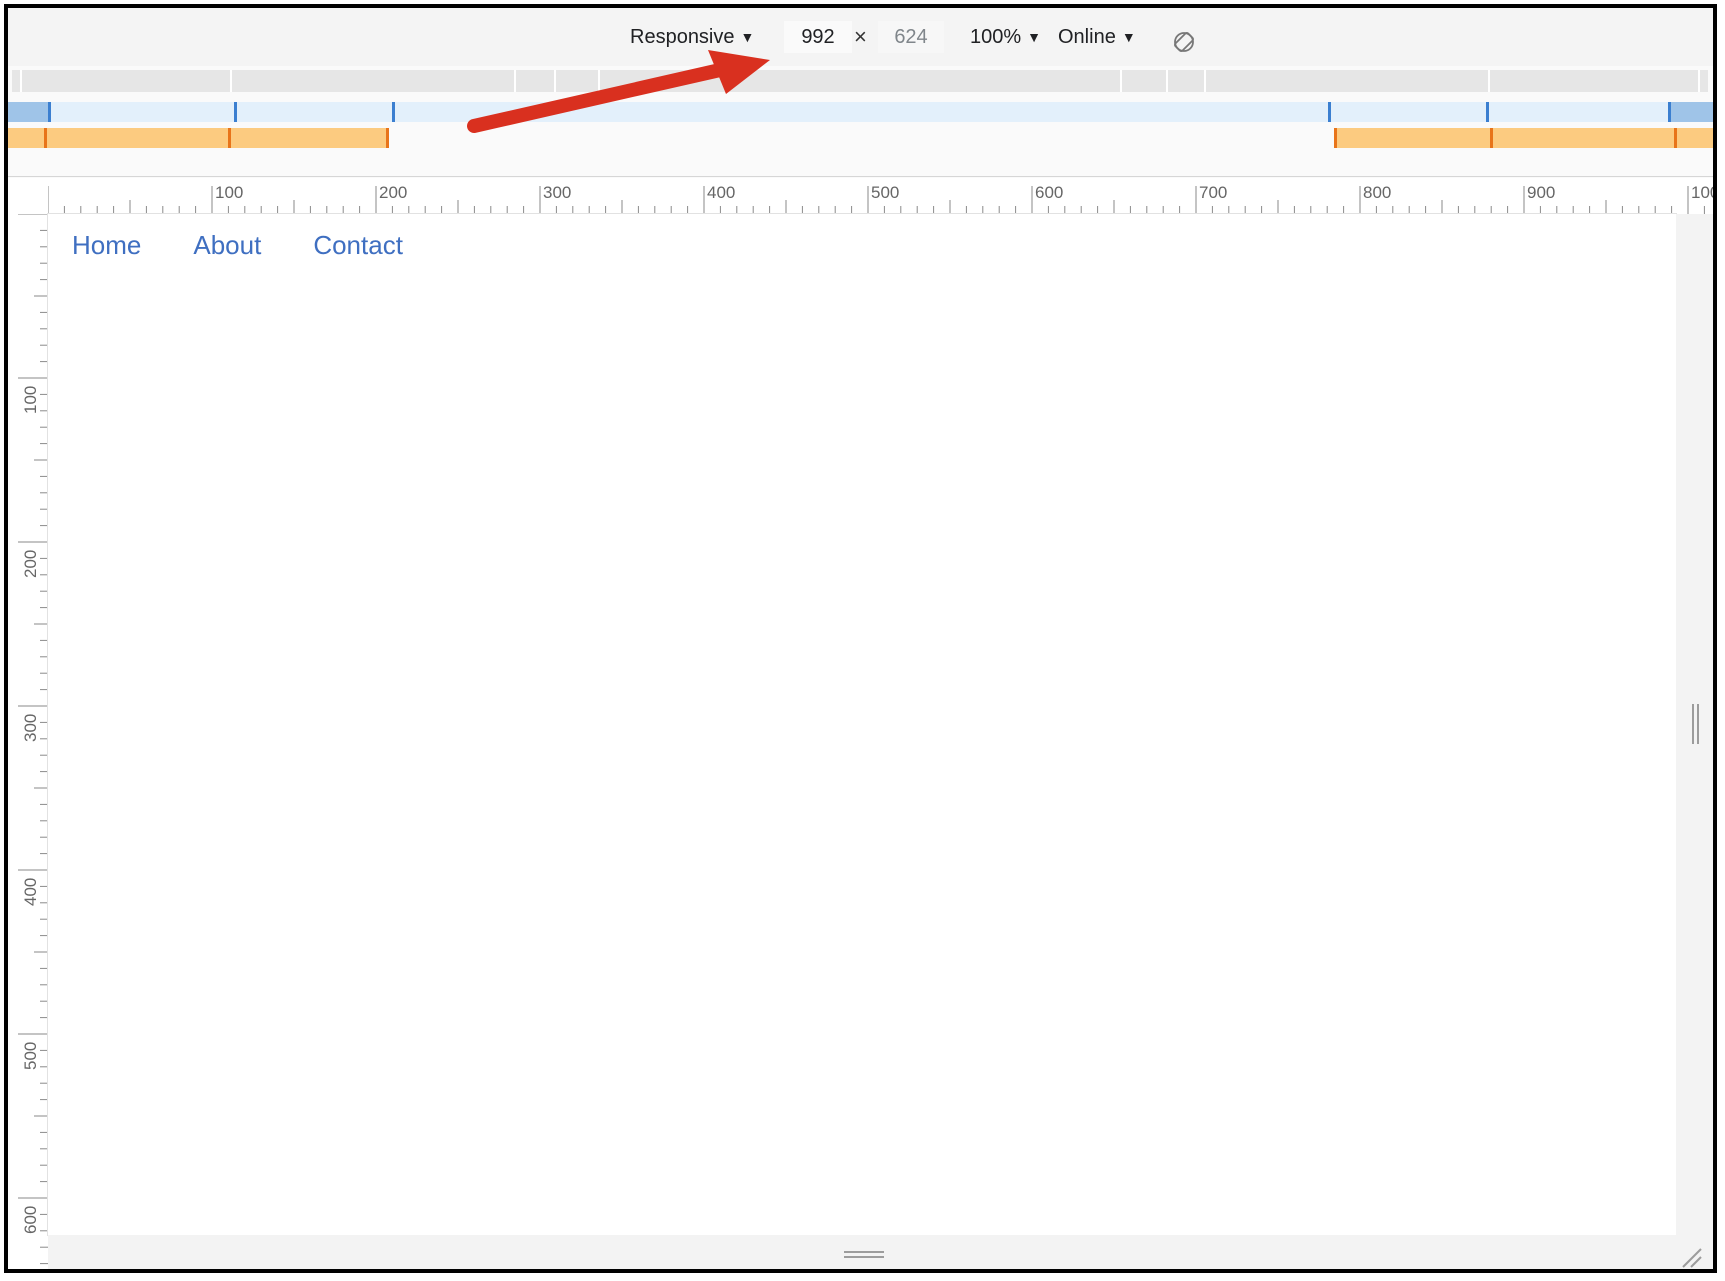 The height and width of the screenshot is (1281, 1725). I want to click on ruler-label: 700, so click(1213, 192).